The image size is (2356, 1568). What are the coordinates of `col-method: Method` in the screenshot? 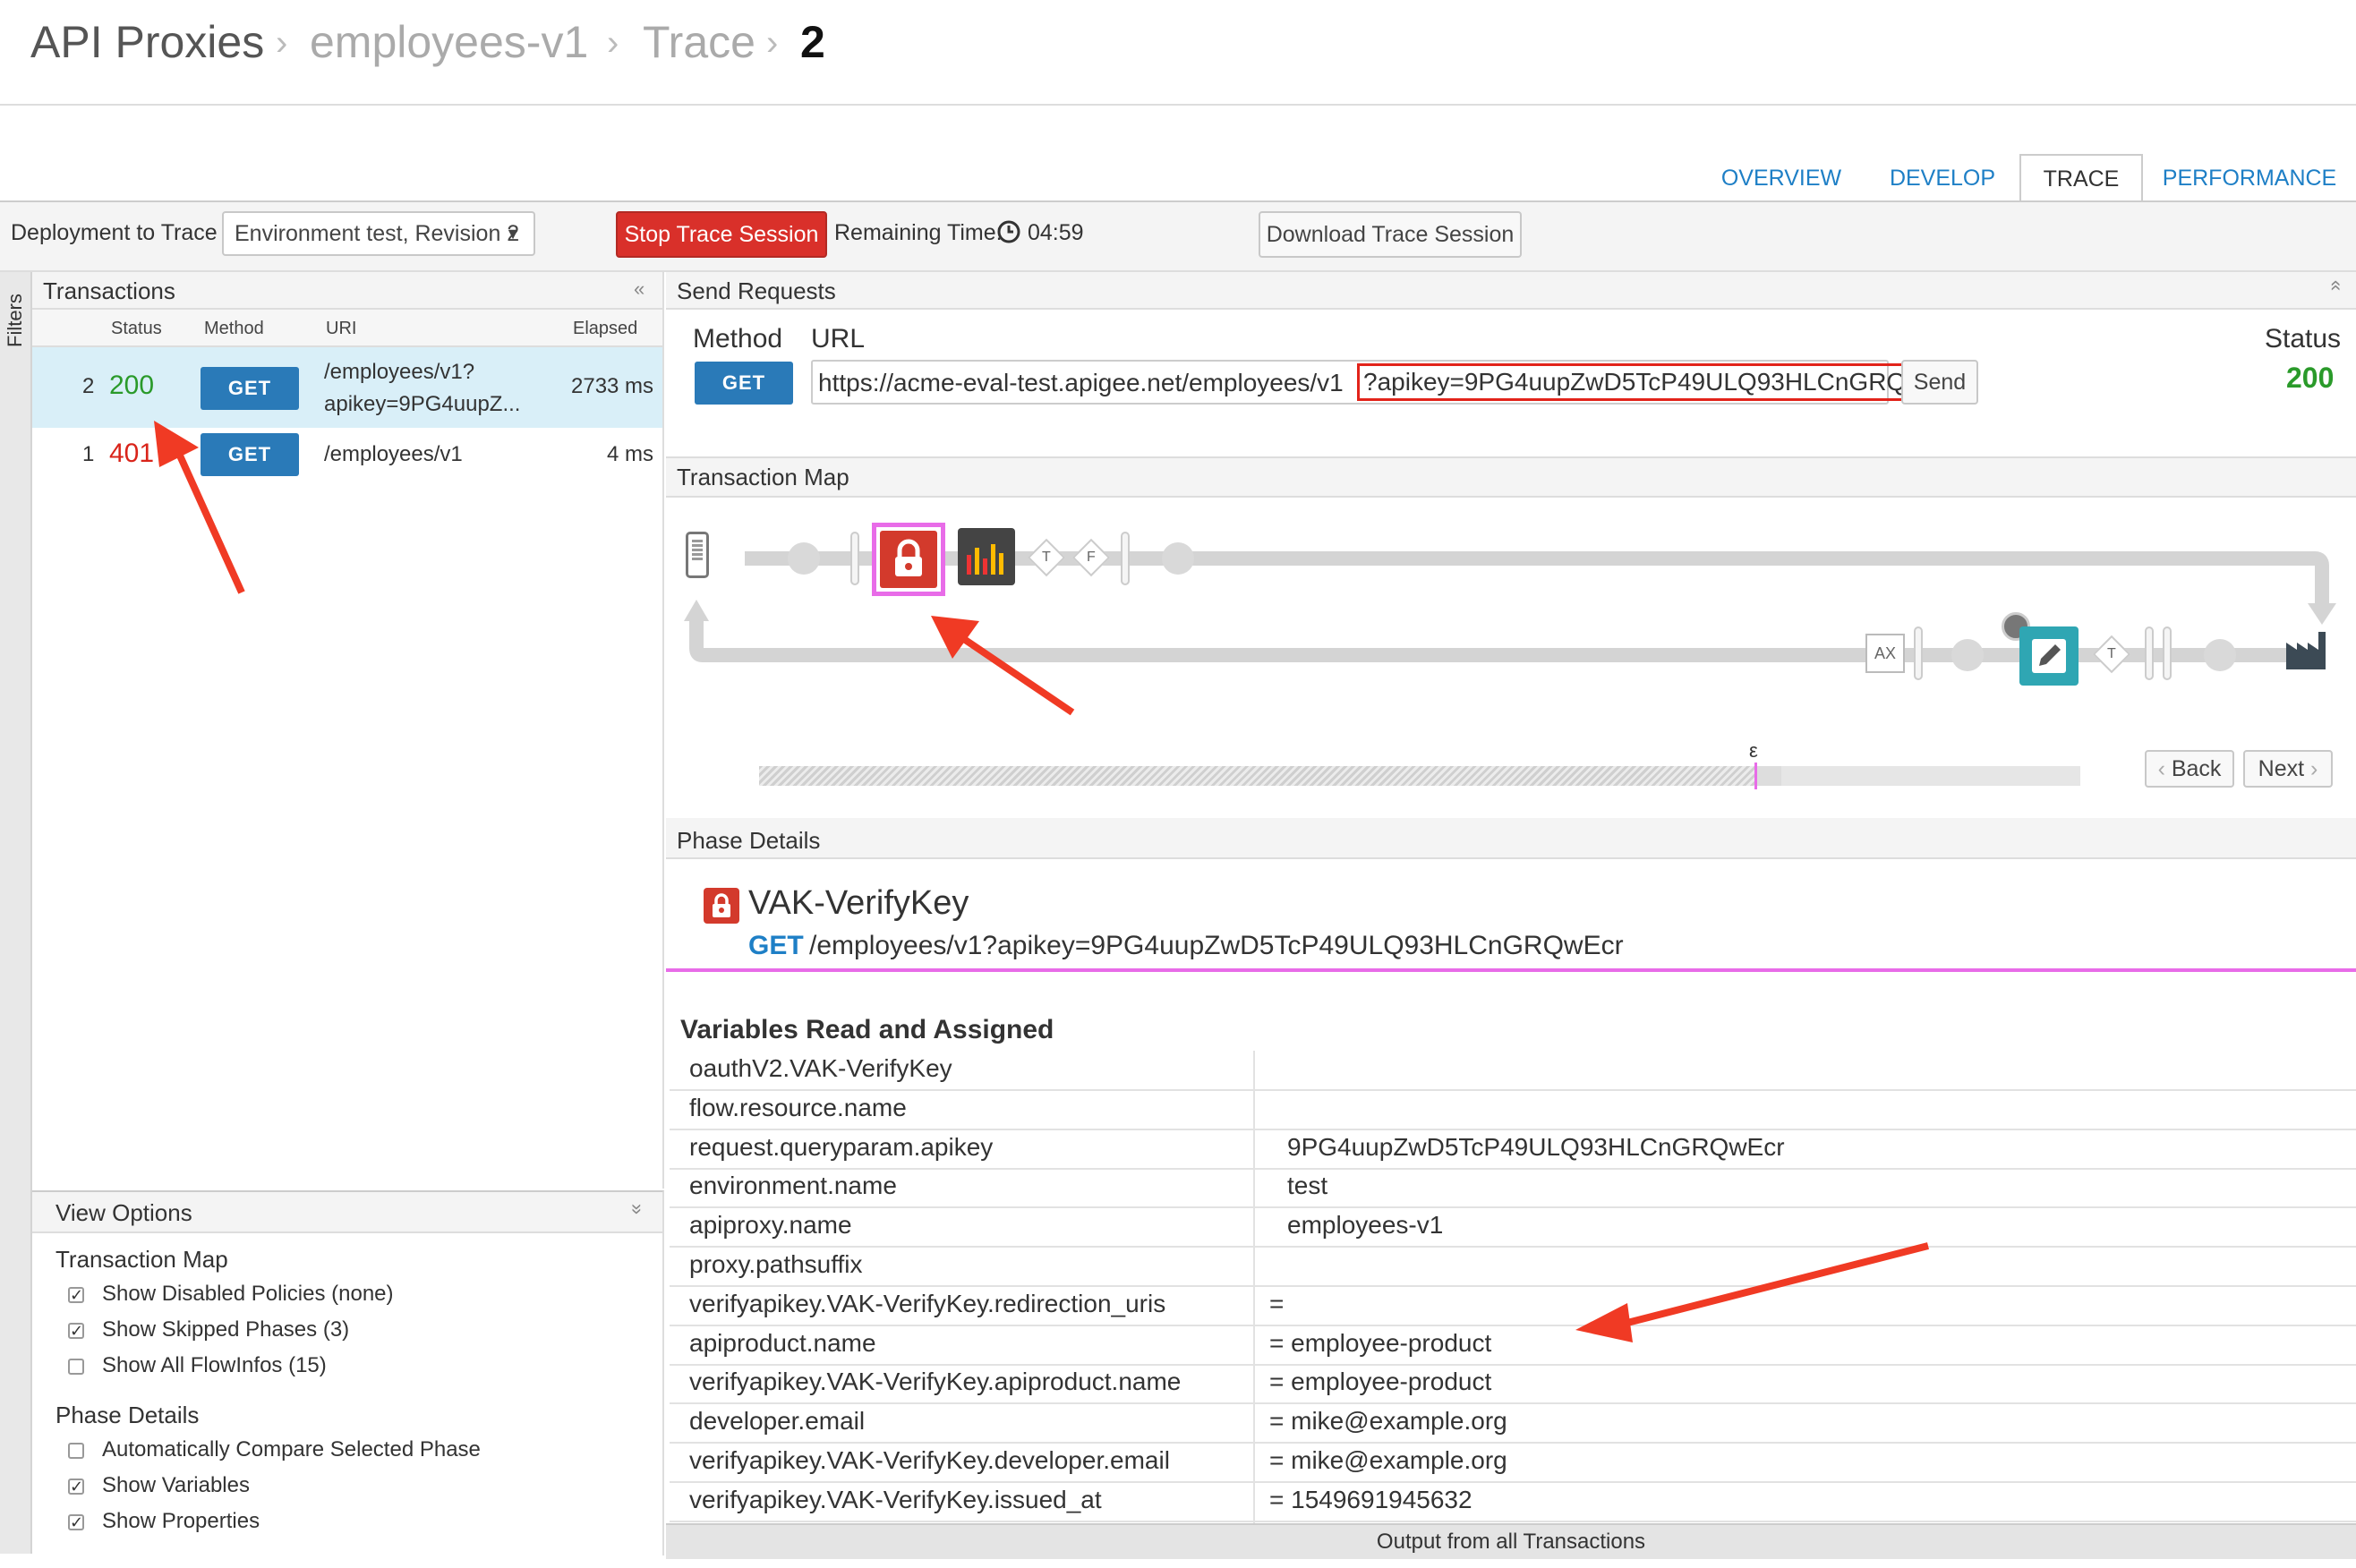 It's located at (234, 329).